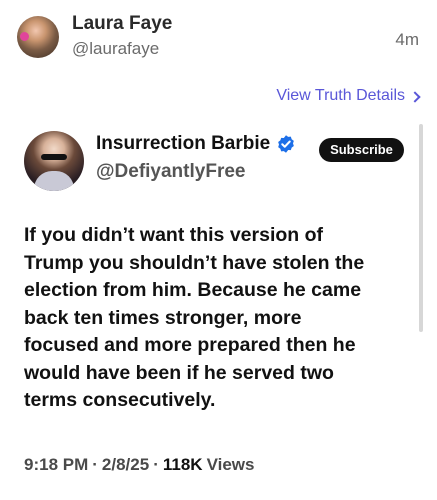 Image resolution: width=437 pixels, height=500 pixels. What do you see at coordinates (286, 144) in the screenshot?
I see `verified-badge-icon` at bounding box center [286, 144].